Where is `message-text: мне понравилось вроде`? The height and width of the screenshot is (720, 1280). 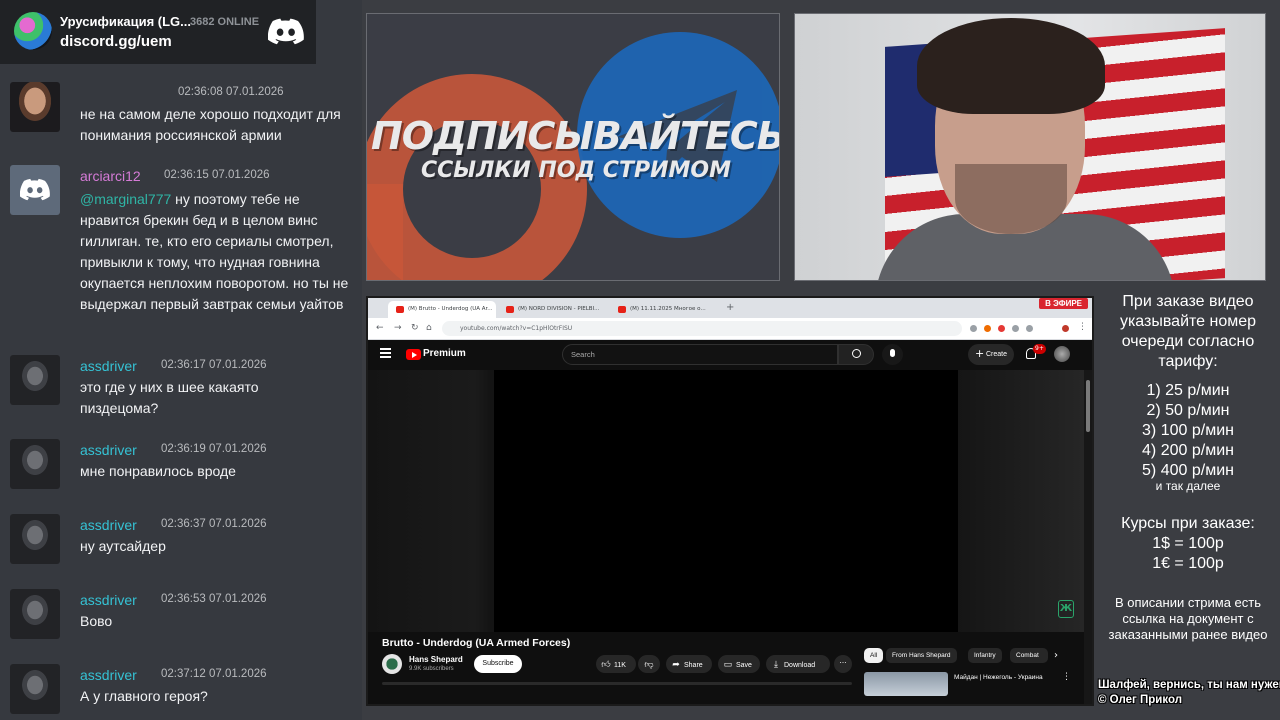
message-text: мне понравилось вроде is located at coordinates (158, 471).